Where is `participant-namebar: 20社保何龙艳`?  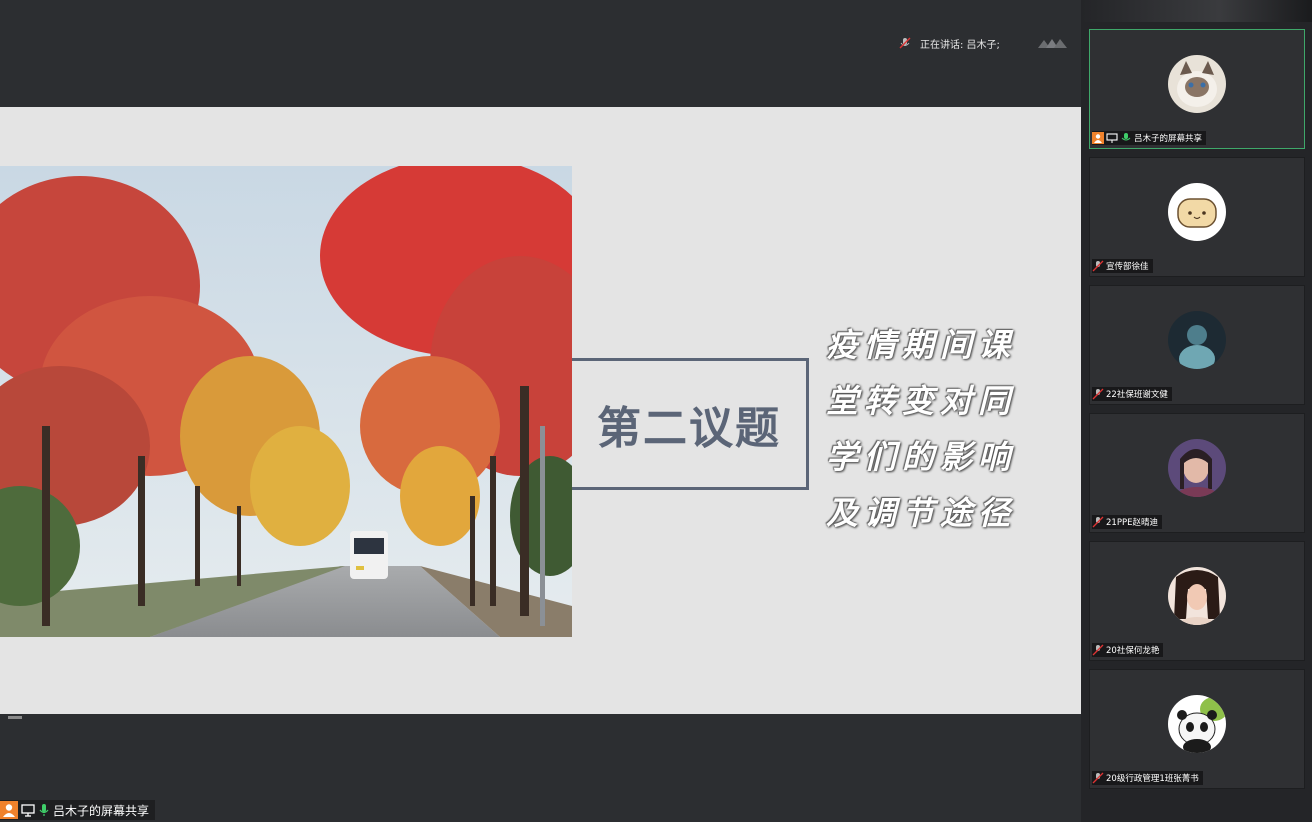
participant-namebar: 20社保何龙艳 is located at coordinates (1128, 650).